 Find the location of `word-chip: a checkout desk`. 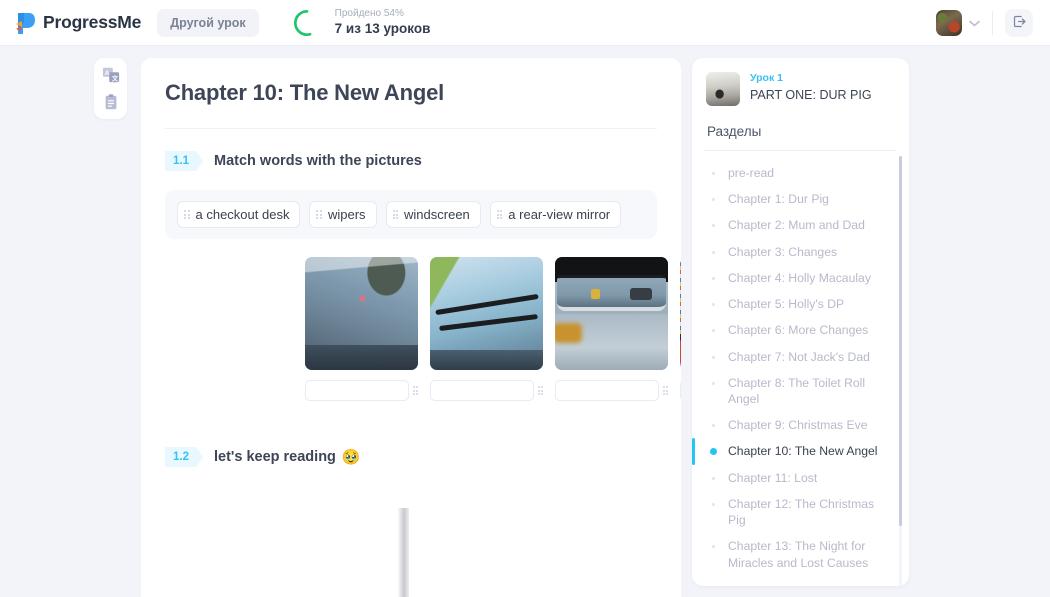

word-chip: a checkout desk is located at coordinates (239, 214).